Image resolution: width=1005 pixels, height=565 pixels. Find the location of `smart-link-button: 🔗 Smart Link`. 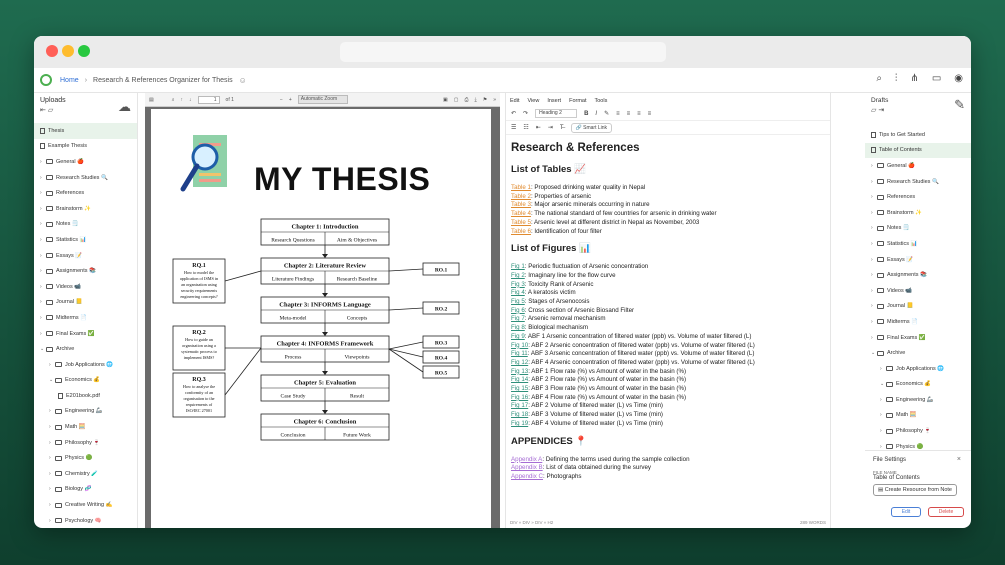

smart-link-button: 🔗 Smart Link is located at coordinates (591, 127).